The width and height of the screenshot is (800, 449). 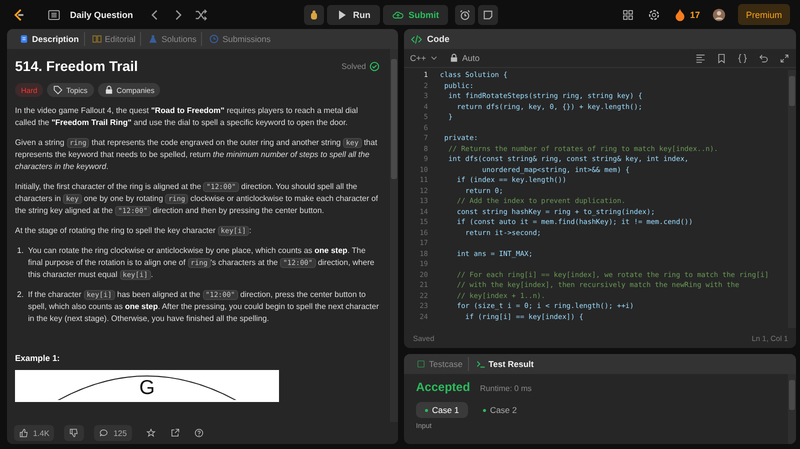 What do you see at coordinates (695, 15) in the screenshot?
I see `streak-count: 17` at bounding box center [695, 15].